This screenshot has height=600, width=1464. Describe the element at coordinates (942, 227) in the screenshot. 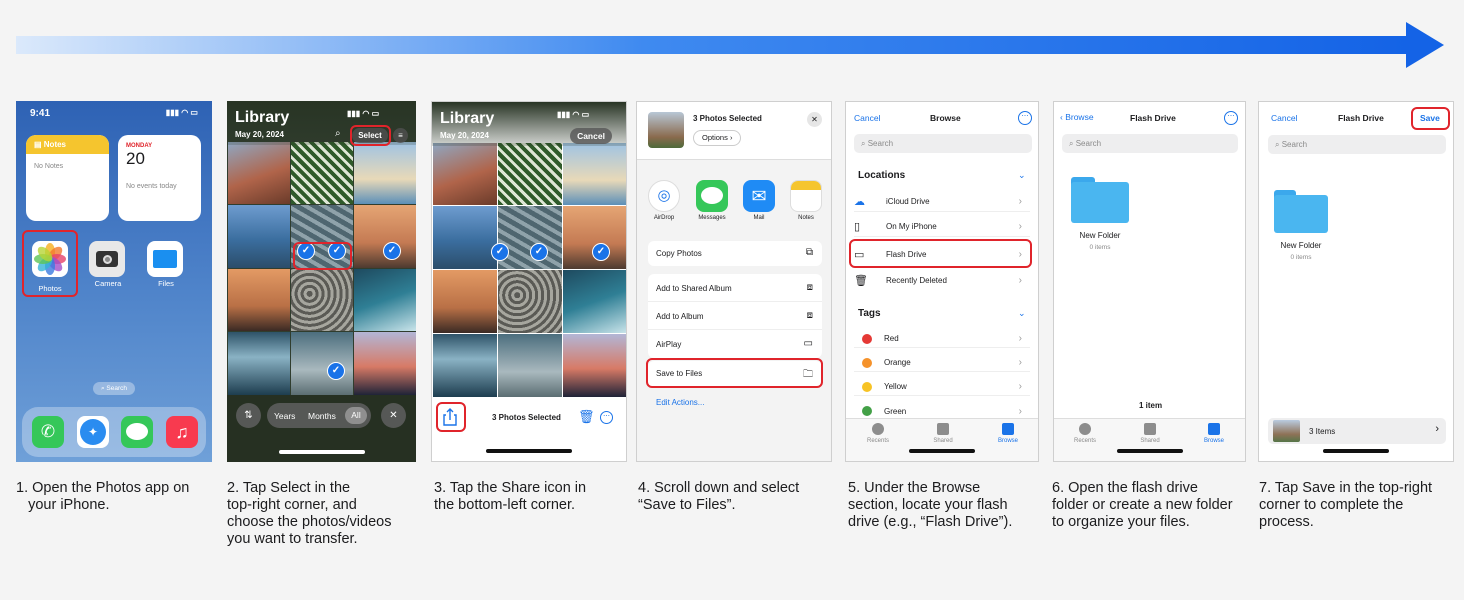

I see `location-on-my-iphone: ▯ On My iPhone ›` at that location.